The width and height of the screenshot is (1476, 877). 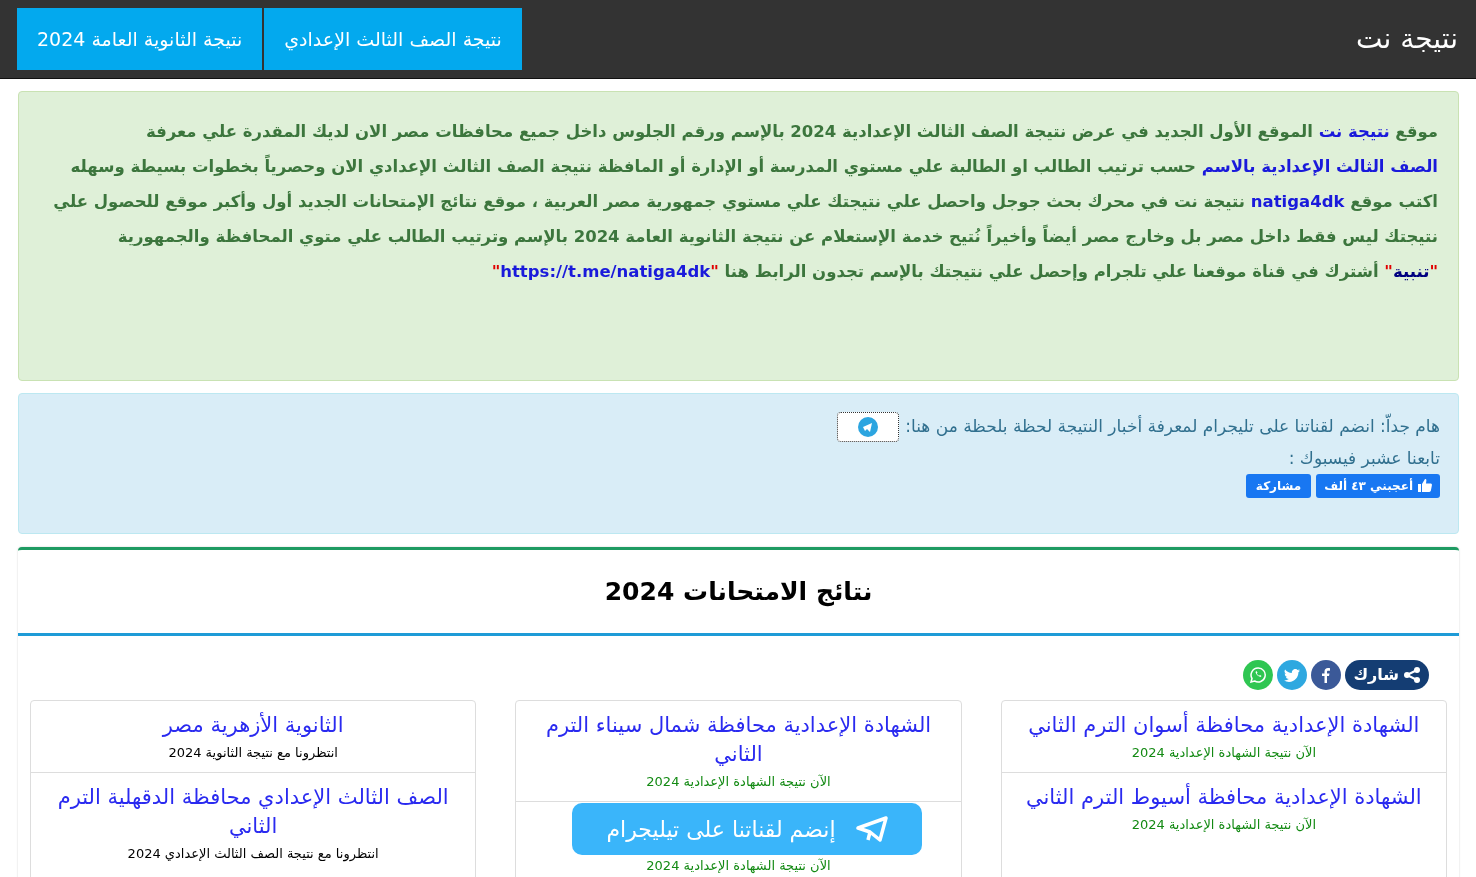 I want to click on inline-link: natiga4dk, so click(x=1297, y=201).